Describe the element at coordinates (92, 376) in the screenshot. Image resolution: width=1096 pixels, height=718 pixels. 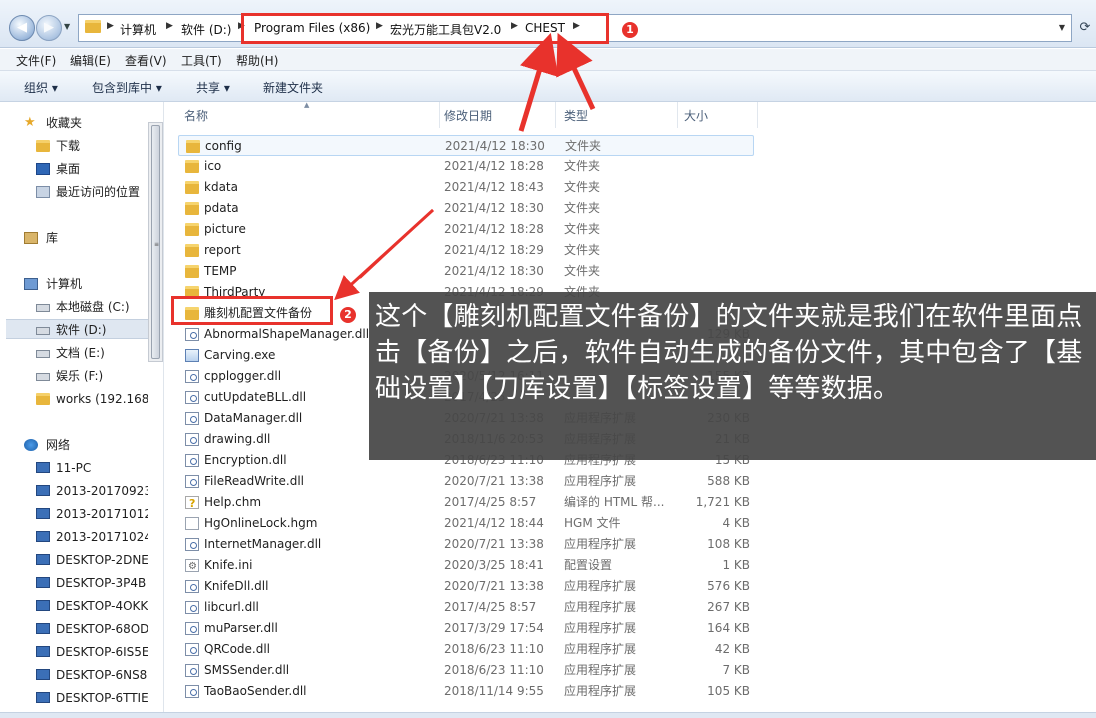
I see `nav-drive-f: 娱乐 (F:)` at that location.